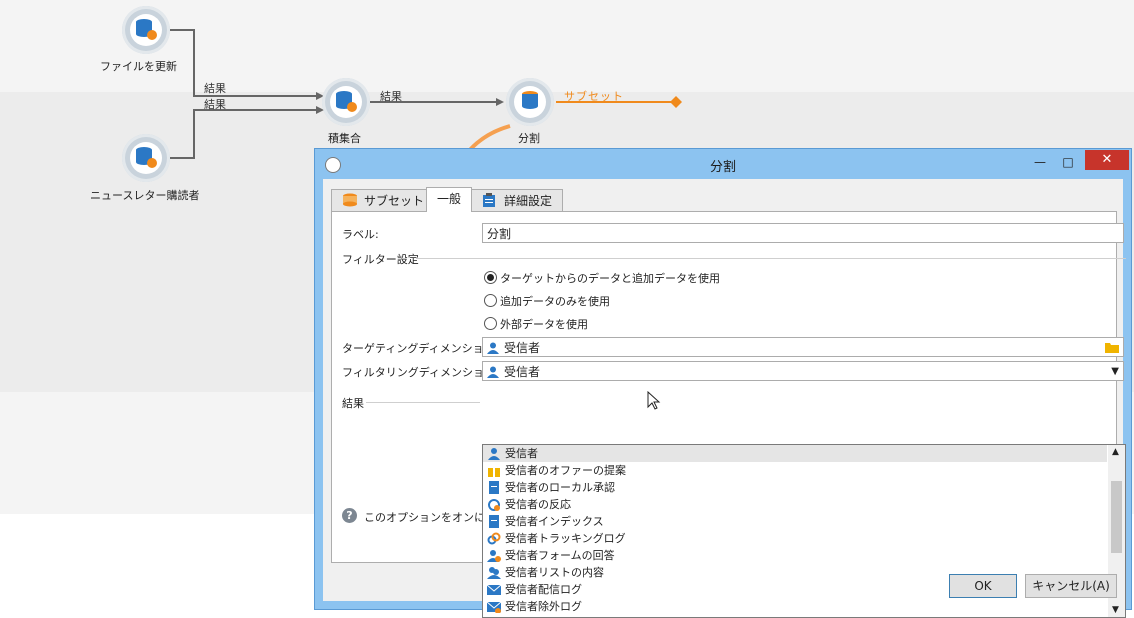 The width and height of the screenshot is (1134, 618). I want to click on cancel-button: キャンセル(A), so click(1071, 586).